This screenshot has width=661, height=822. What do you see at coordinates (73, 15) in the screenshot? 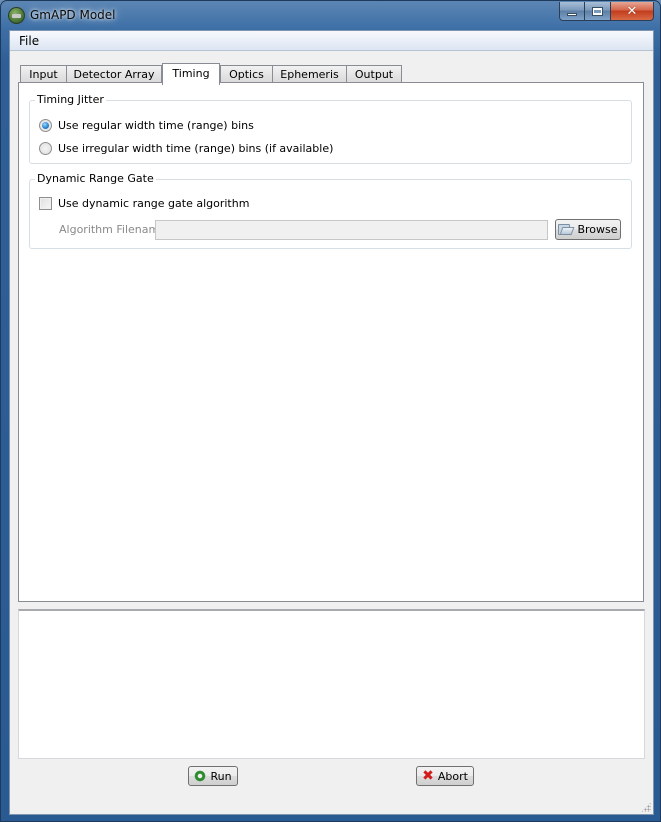
I see `window-title: GmAPD Model` at bounding box center [73, 15].